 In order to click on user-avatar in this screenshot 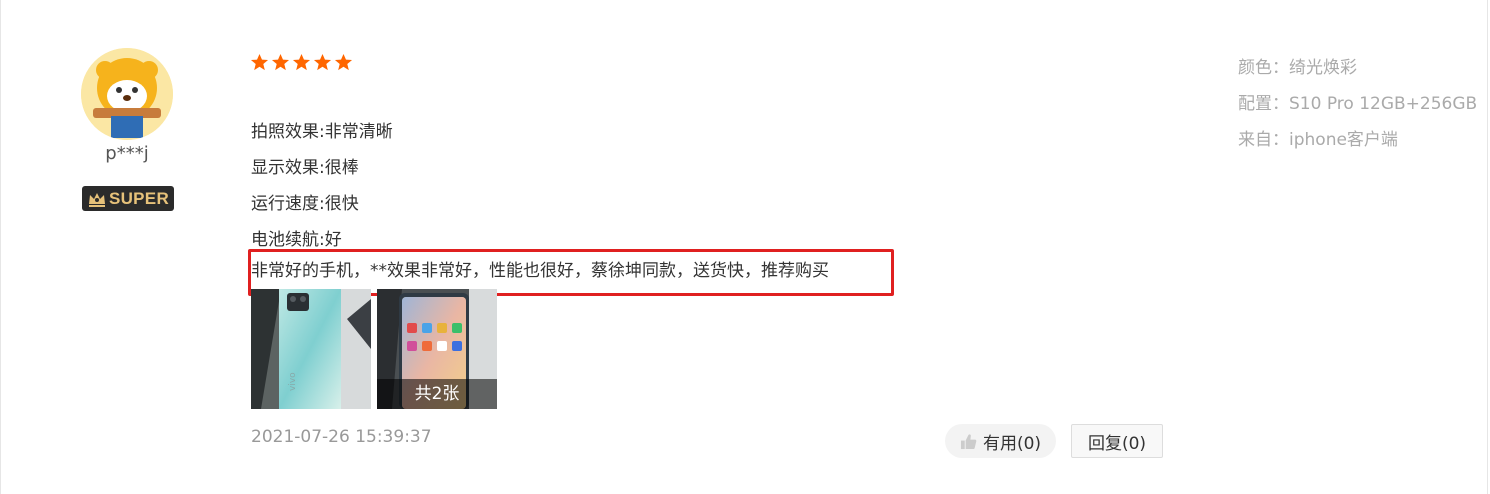, I will do `click(127, 94)`.